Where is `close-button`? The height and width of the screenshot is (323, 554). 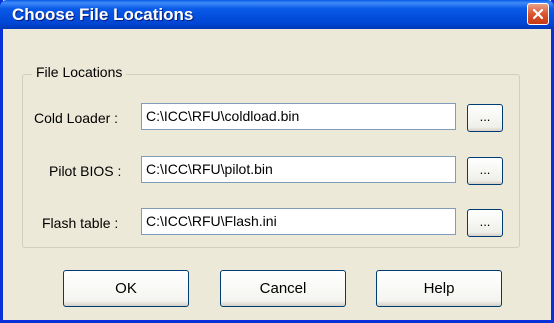 close-button is located at coordinates (538, 14).